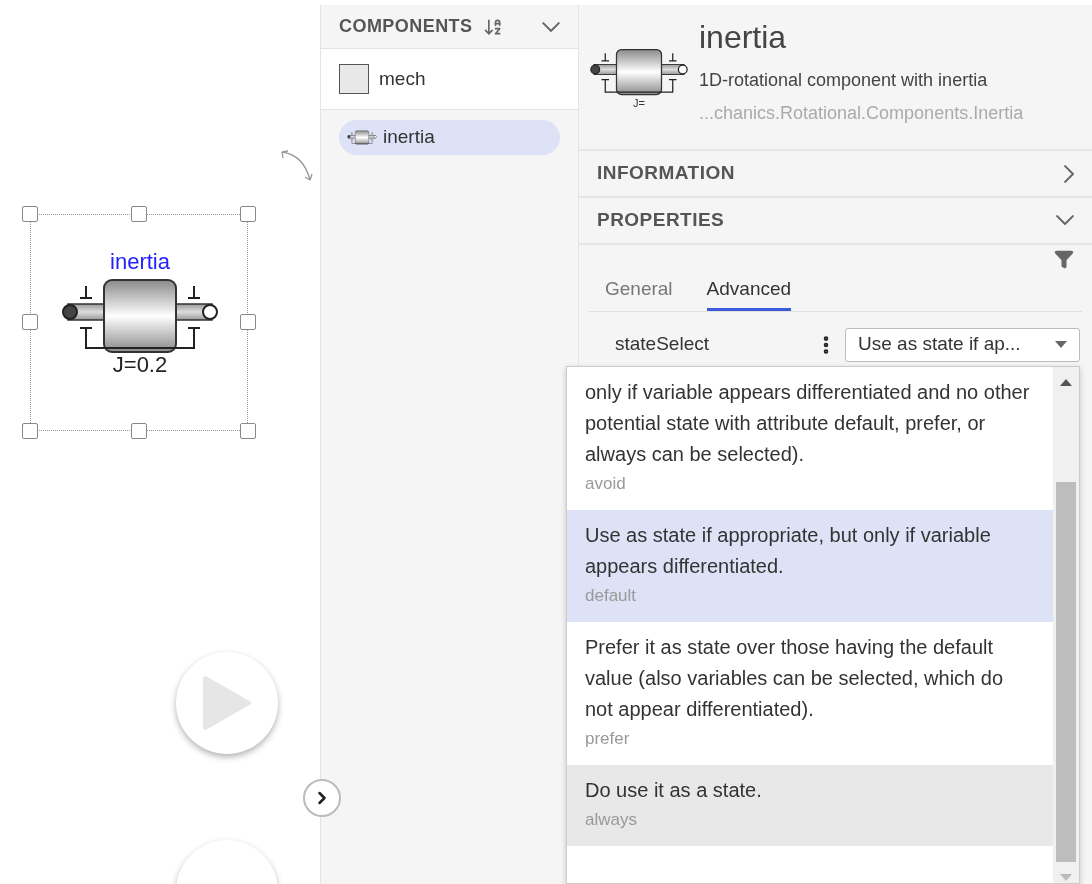 This screenshot has width=1092, height=884. I want to click on dropdown-arrow-icon, so click(1061, 344).